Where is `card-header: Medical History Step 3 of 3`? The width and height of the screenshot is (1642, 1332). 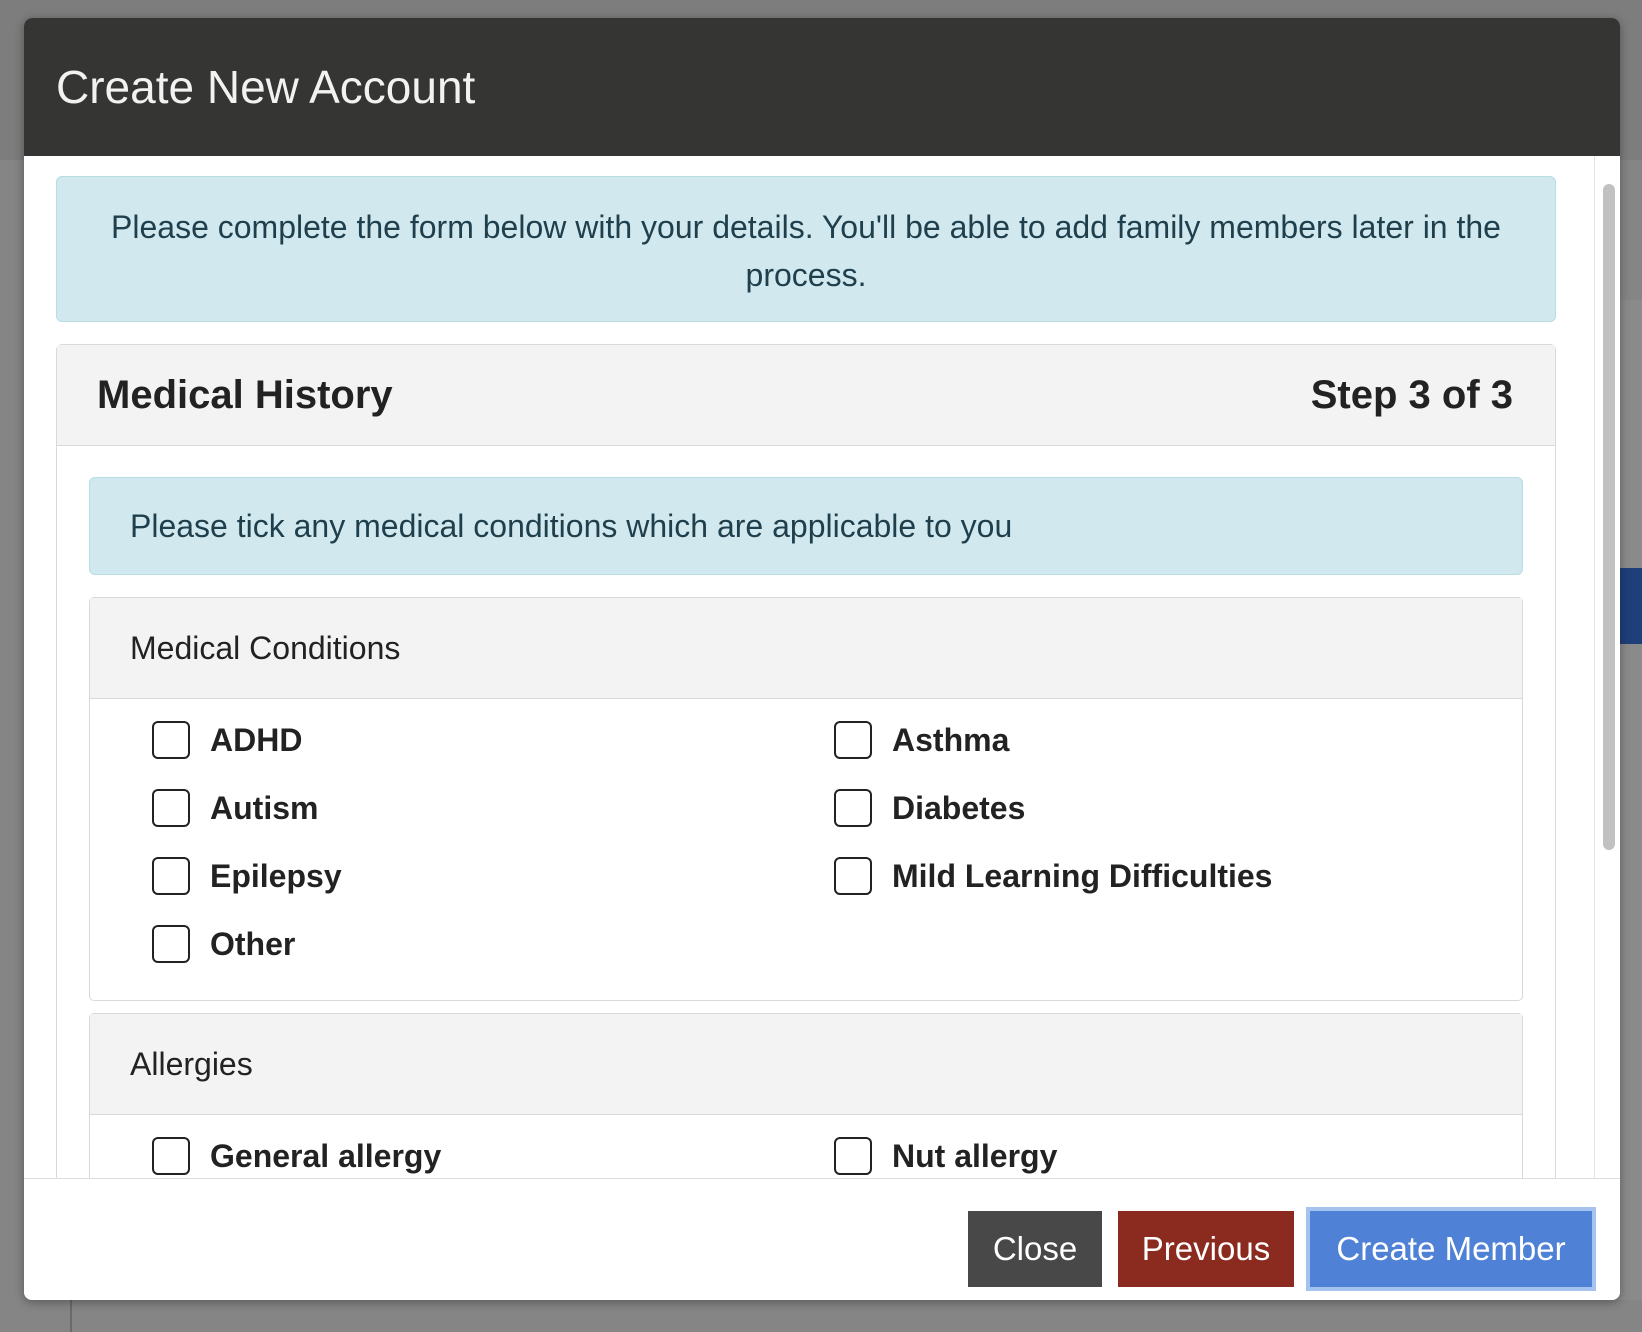 card-header: Medical History Step 3 of 3 is located at coordinates (806, 395).